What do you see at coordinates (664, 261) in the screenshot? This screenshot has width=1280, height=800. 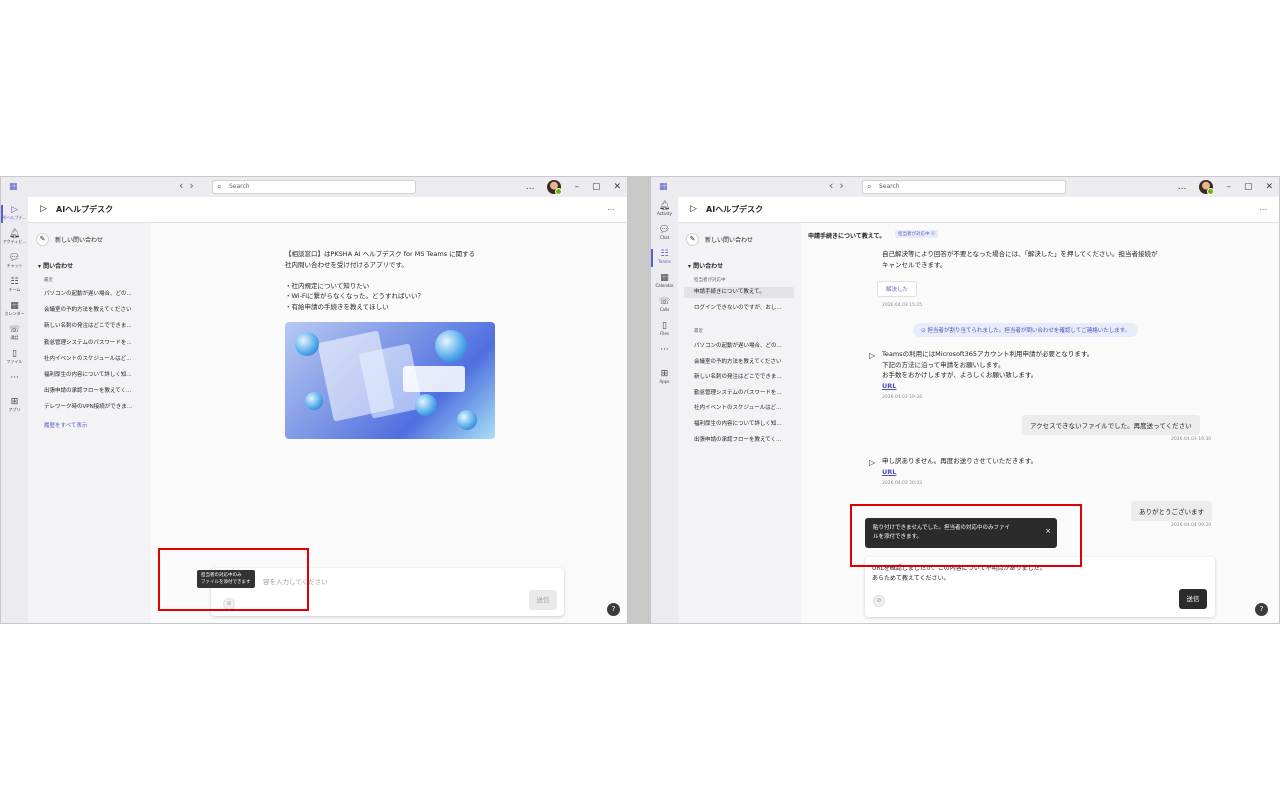 I see `rail-label: Teams` at bounding box center [664, 261].